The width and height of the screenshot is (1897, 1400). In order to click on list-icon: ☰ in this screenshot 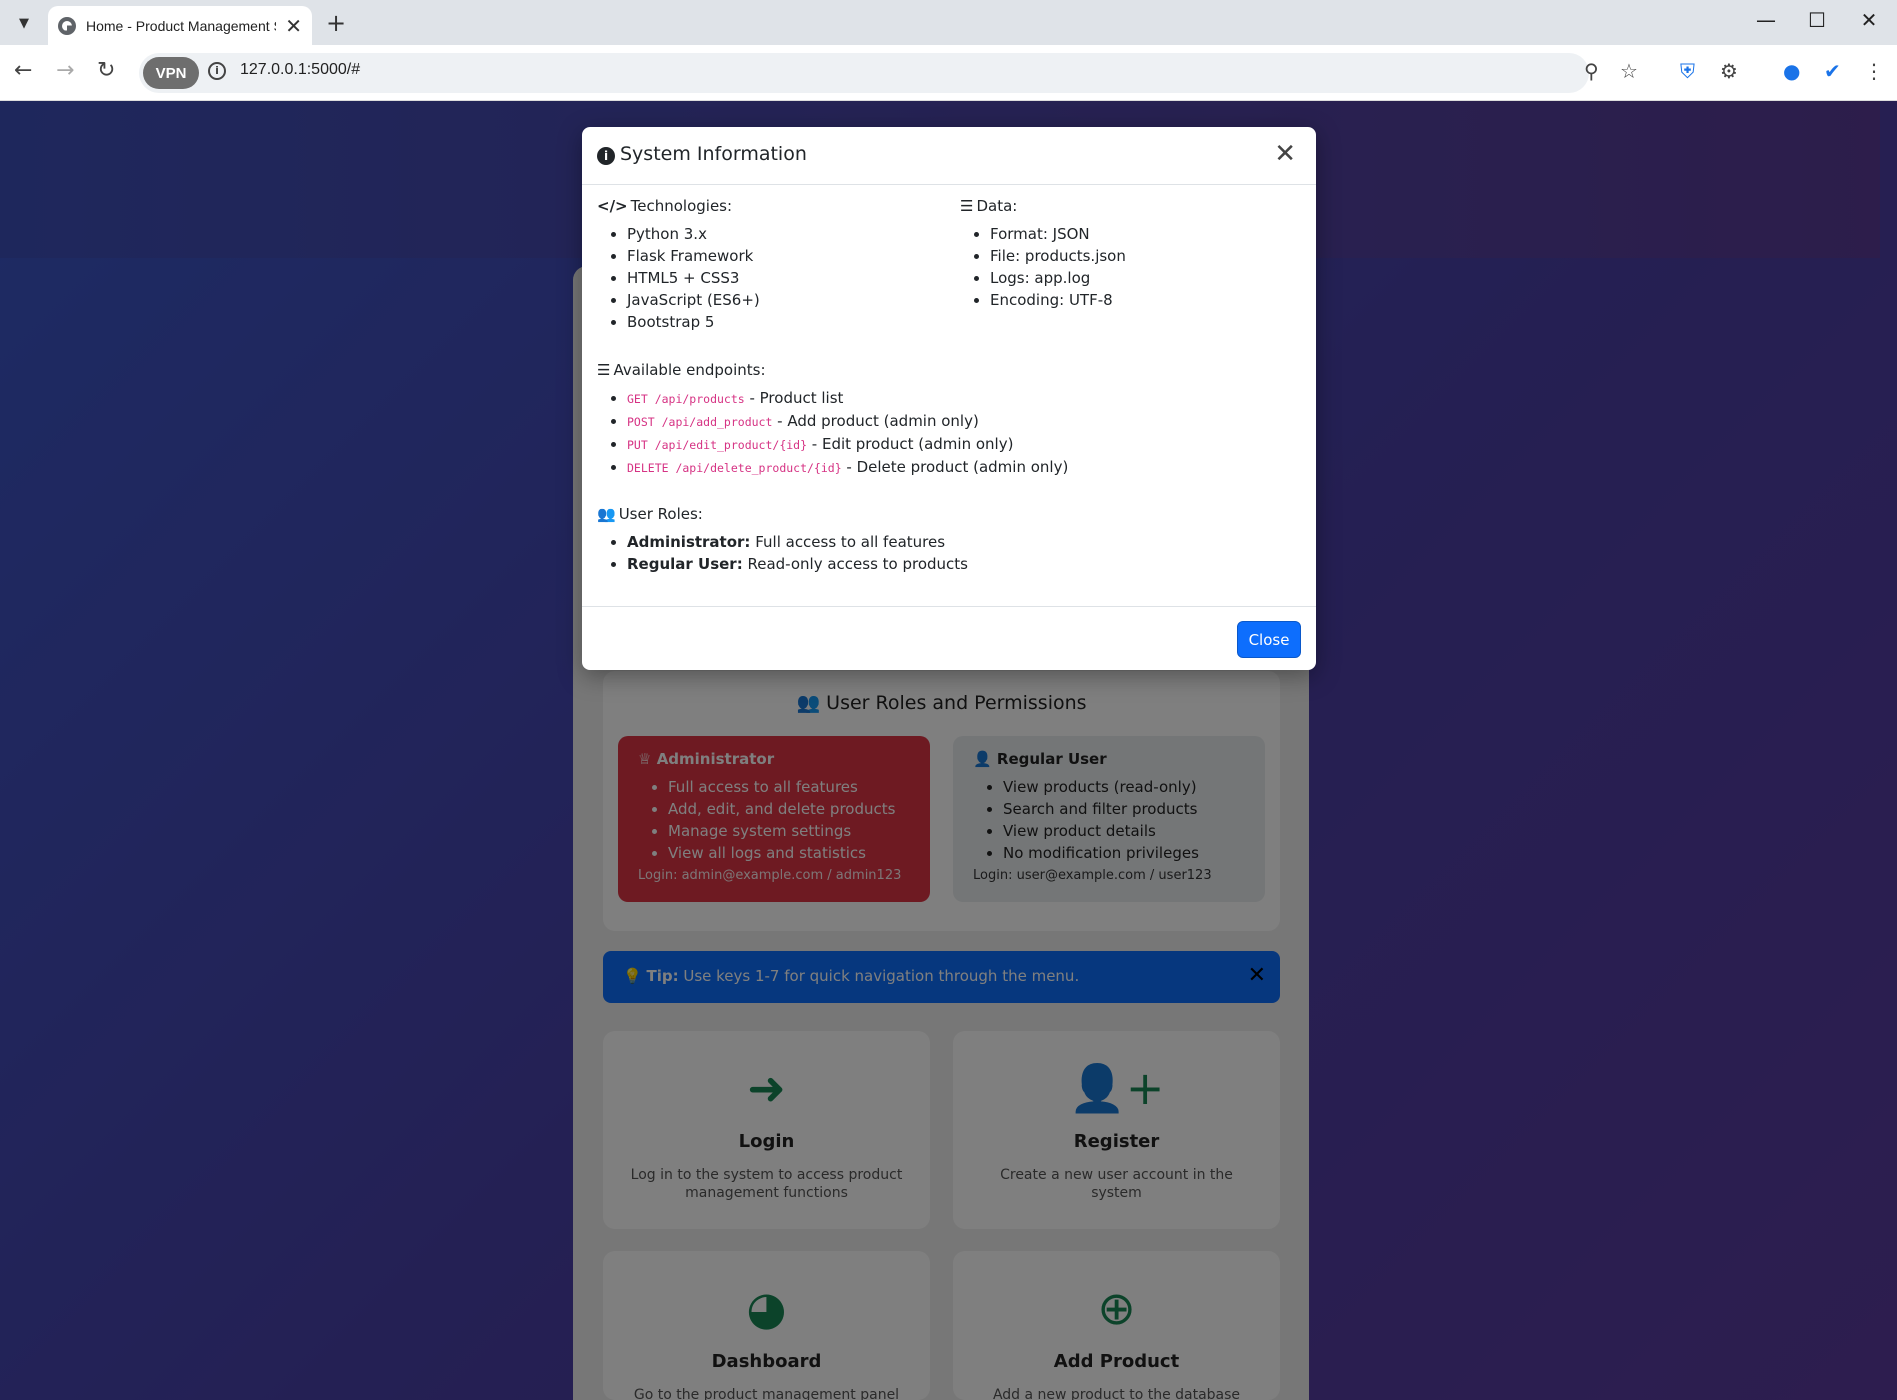, I will do `click(604, 370)`.